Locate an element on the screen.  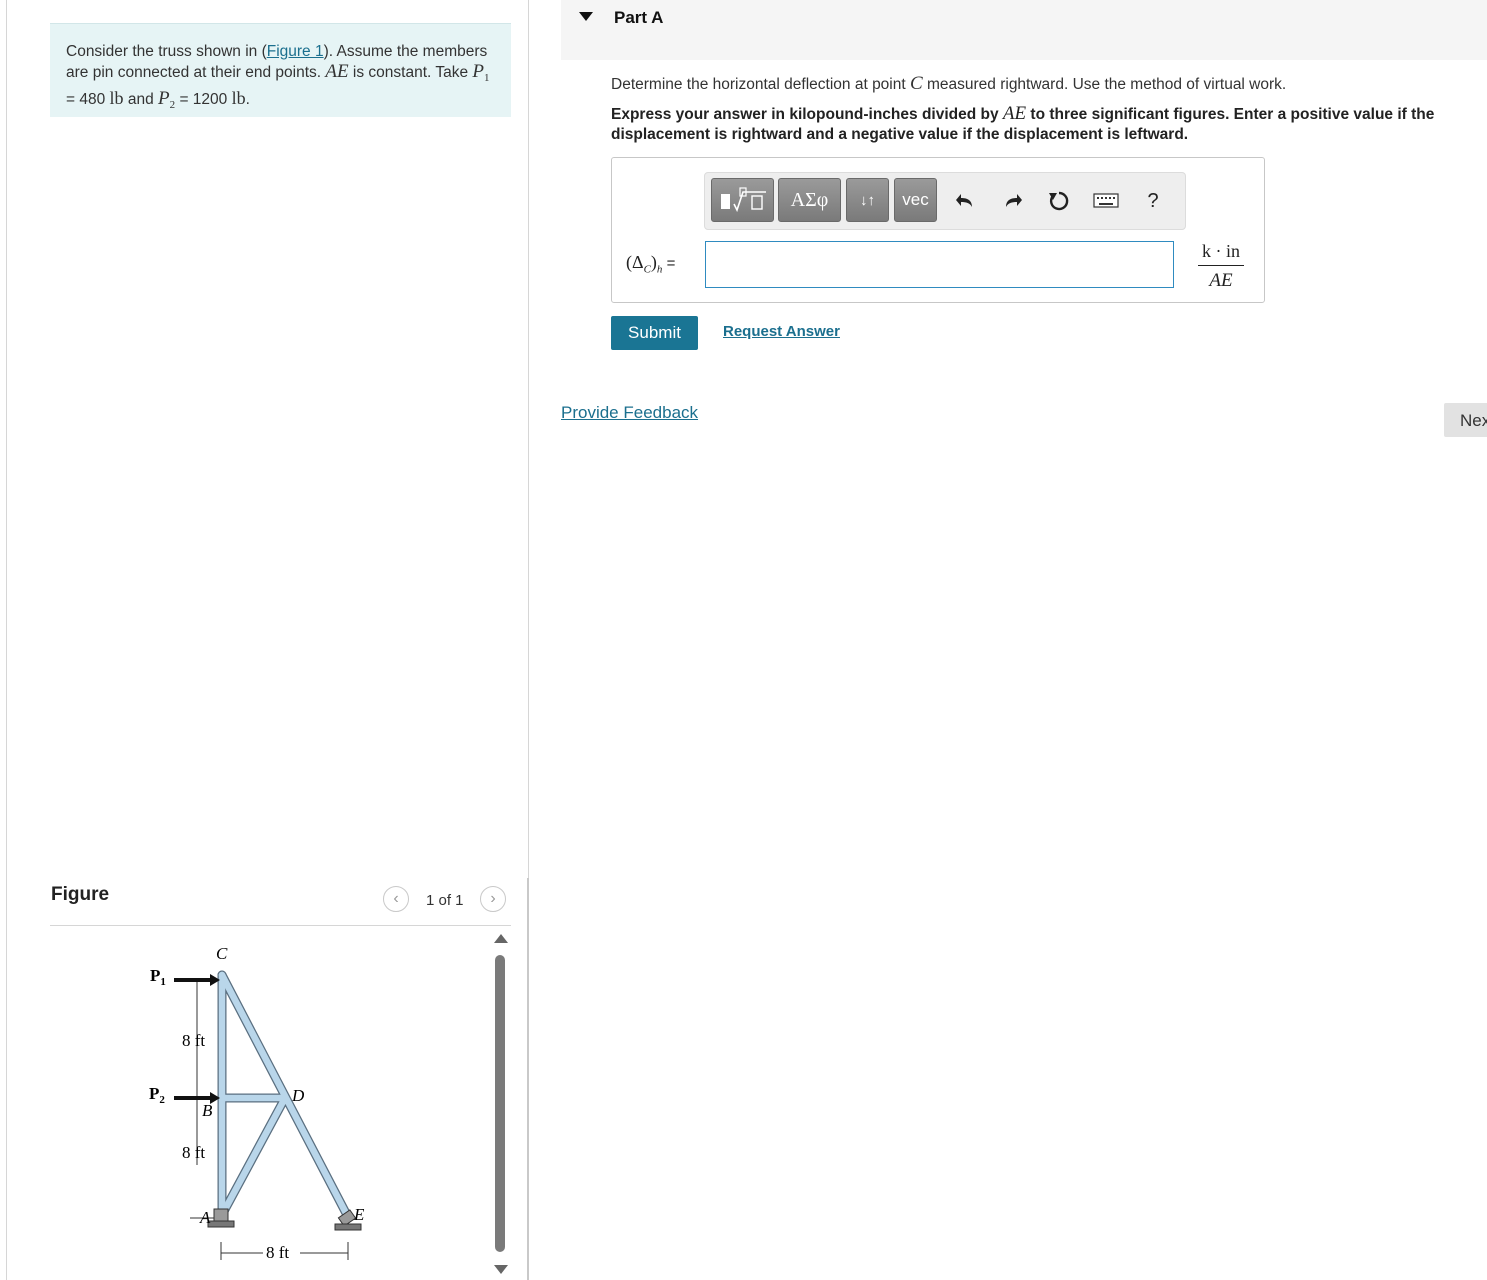
arrows-button: ↓↑ is located at coordinates (867, 200).